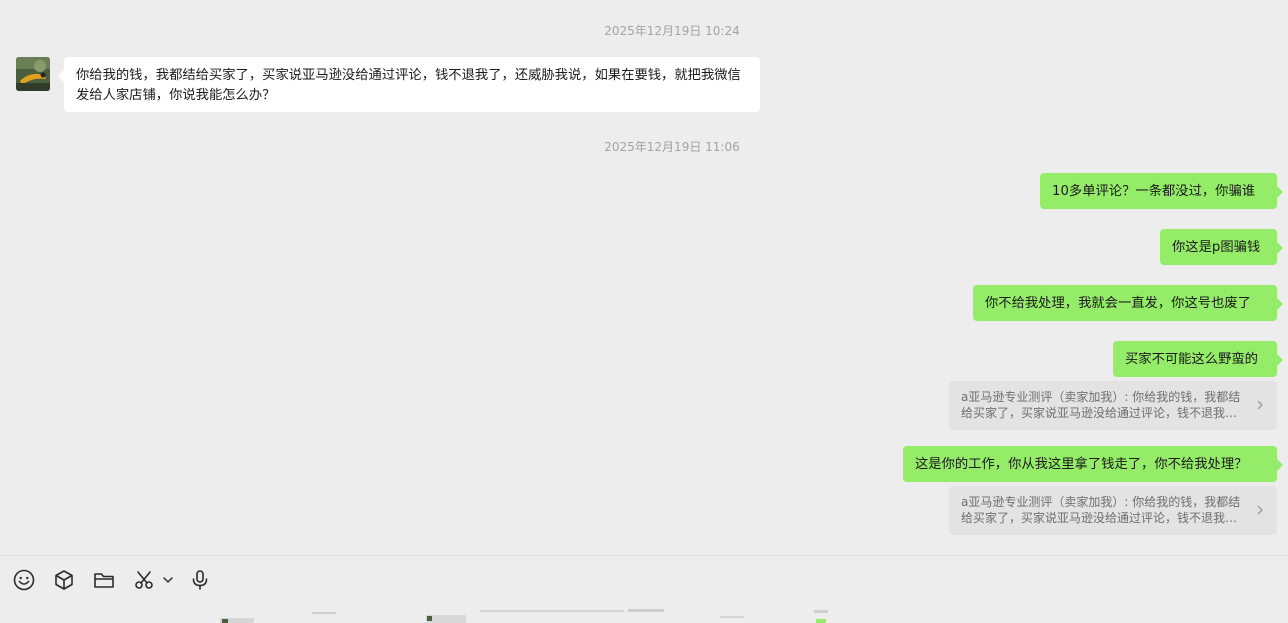 The width and height of the screenshot is (1288, 623). I want to click on avatar-image, so click(33, 74).